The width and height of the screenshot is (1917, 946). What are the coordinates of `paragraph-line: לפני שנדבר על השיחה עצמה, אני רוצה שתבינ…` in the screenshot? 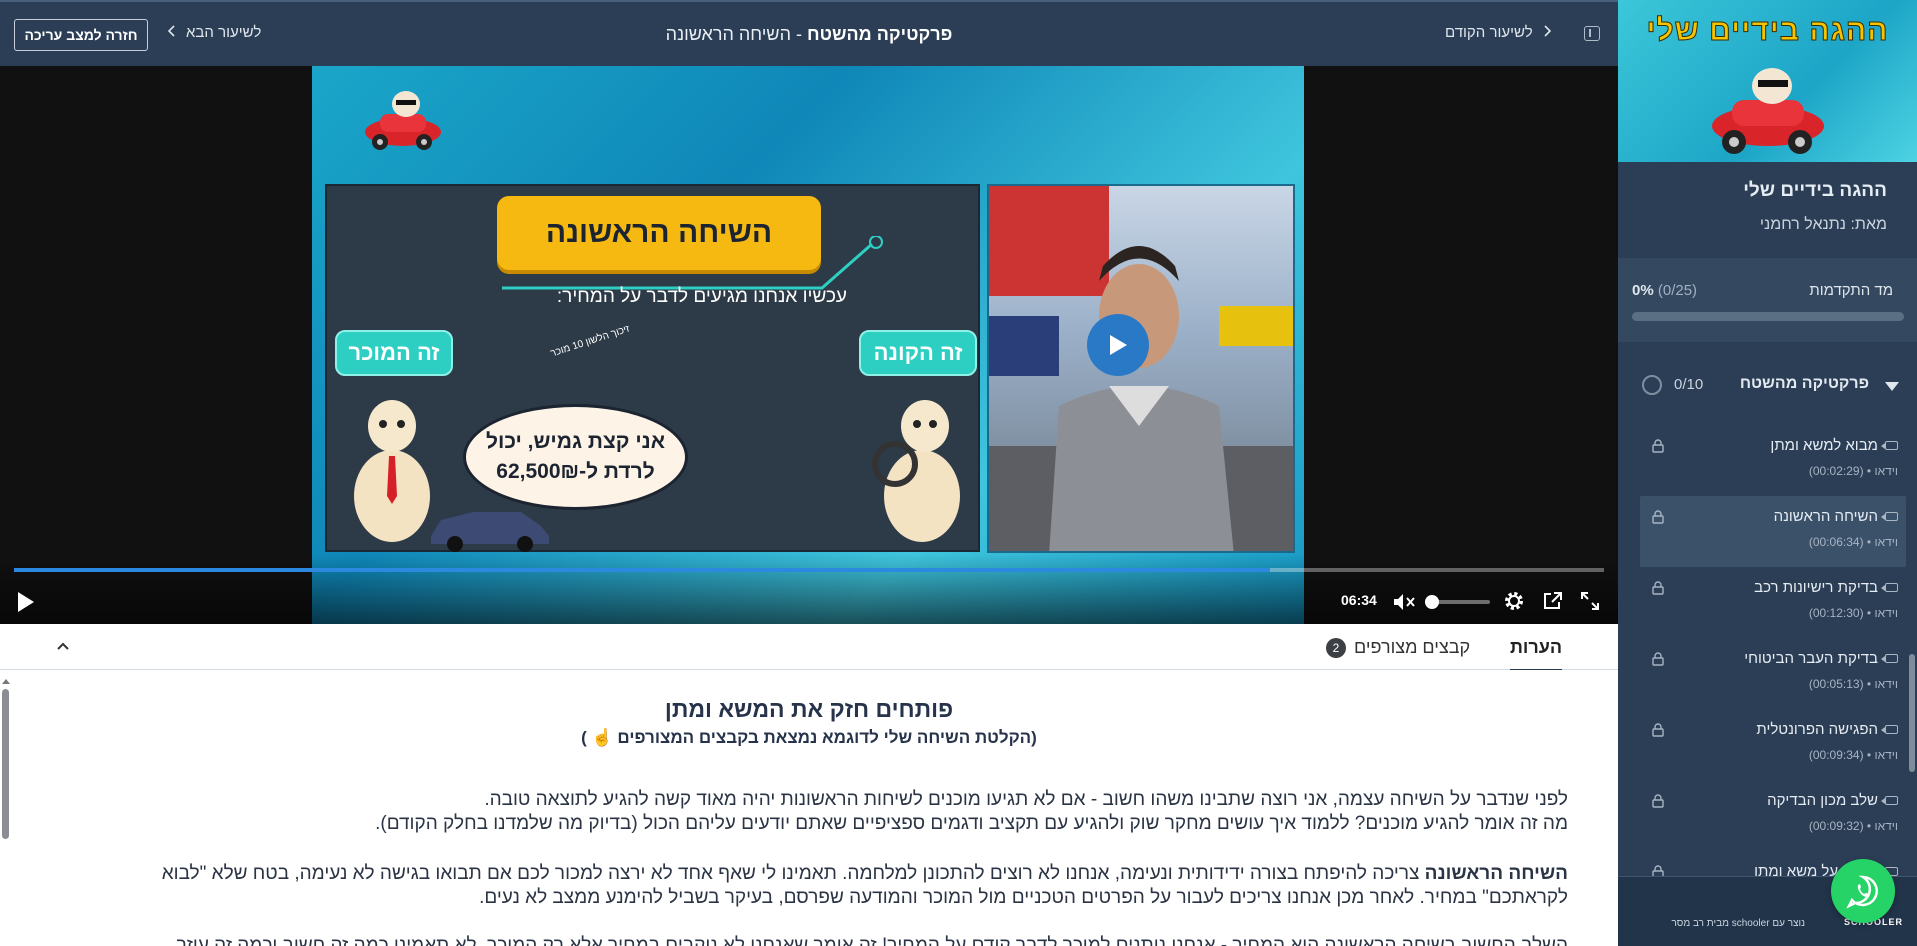 It's located at (1026, 799).